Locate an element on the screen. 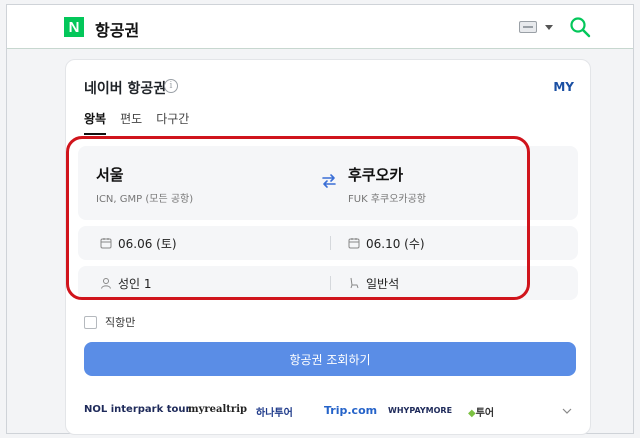  departure-date-label: 06.06 (토) is located at coordinates (147, 243).